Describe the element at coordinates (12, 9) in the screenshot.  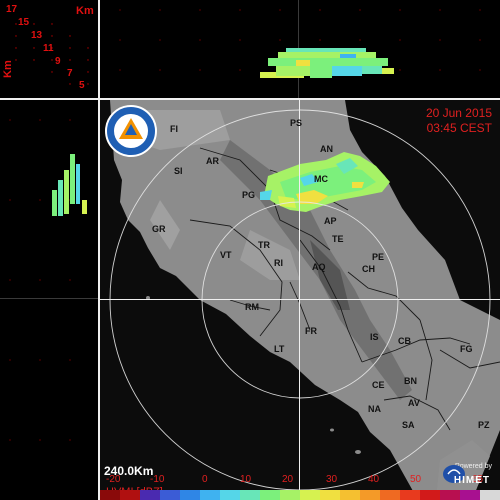
I see `km-tick: 17` at that location.